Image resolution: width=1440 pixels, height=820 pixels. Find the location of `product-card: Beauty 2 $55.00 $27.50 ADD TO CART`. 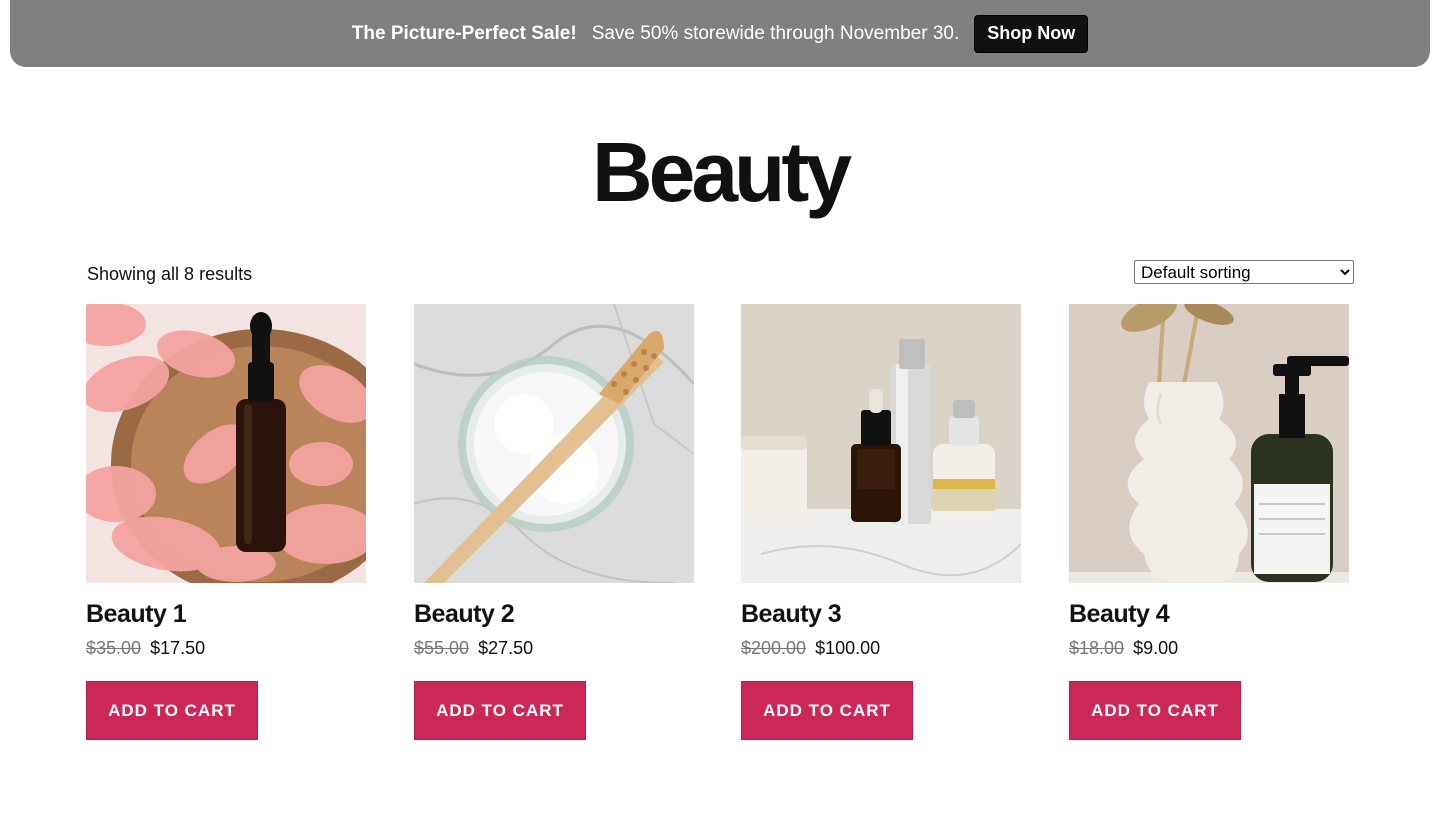

product-card: Beauty 2 $55.00 $27.50 ADD TO CART is located at coordinates (554, 522).